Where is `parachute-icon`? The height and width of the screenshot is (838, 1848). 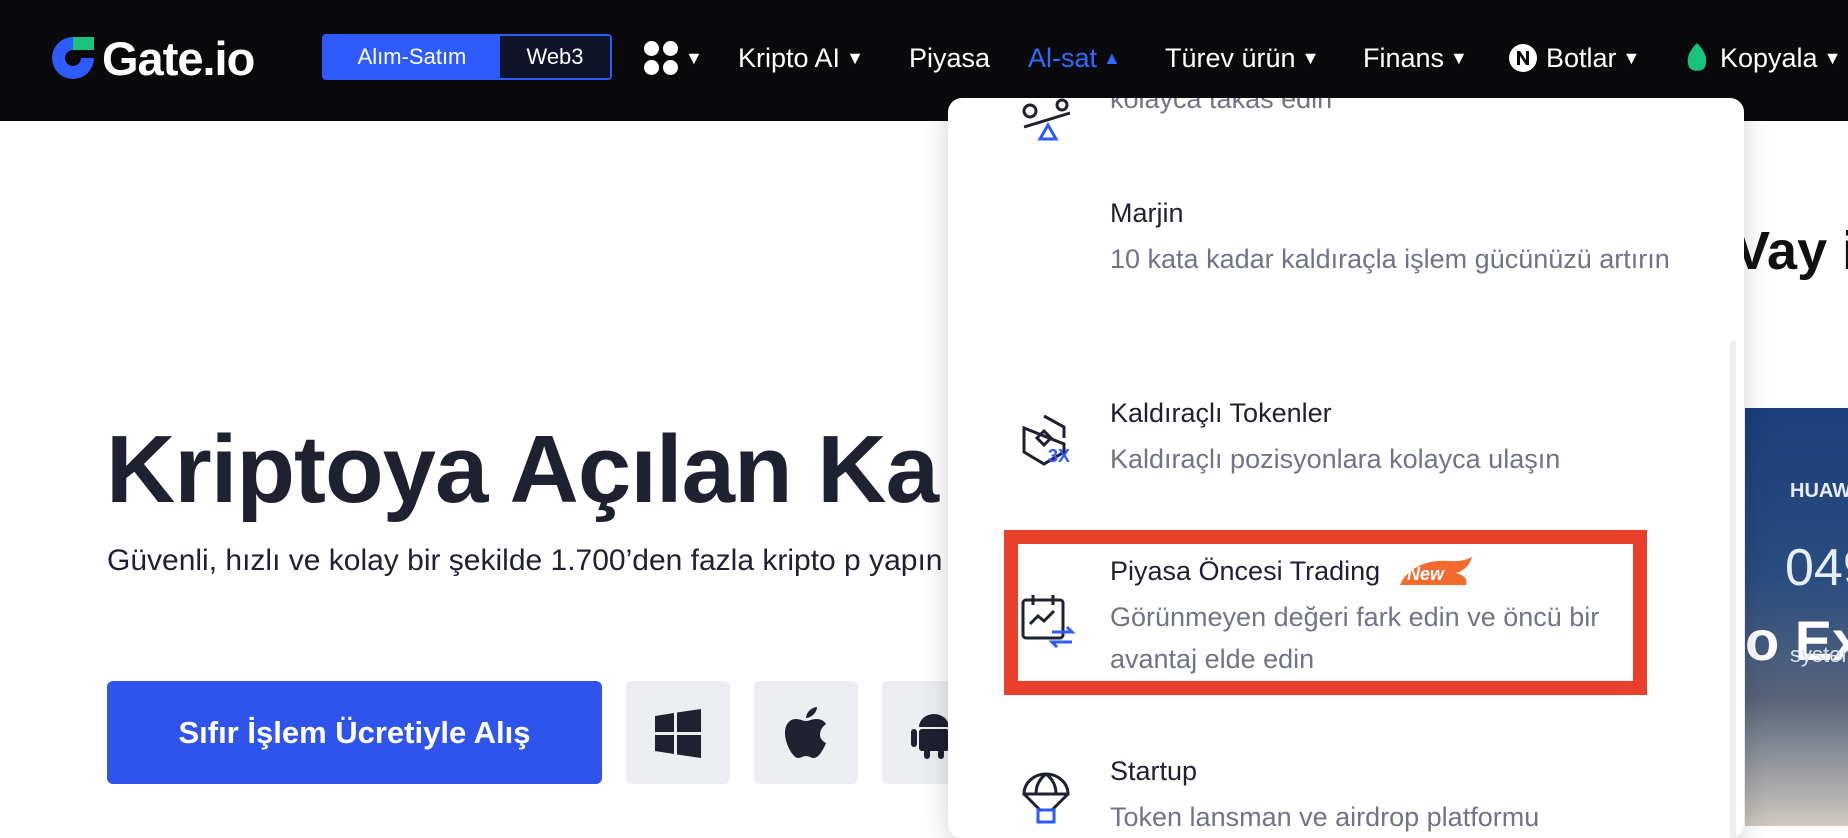
parachute-icon is located at coordinates (1046, 798).